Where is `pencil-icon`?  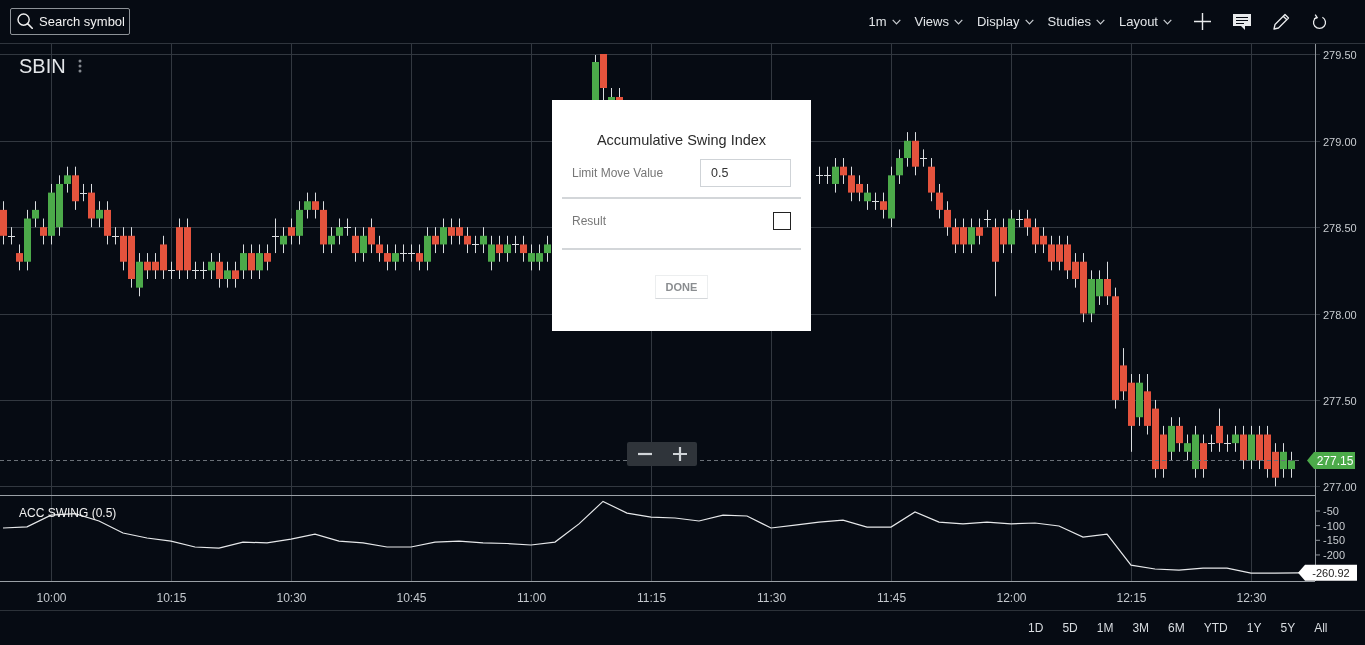
pencil-icon is located at coordinates (1281, 21).